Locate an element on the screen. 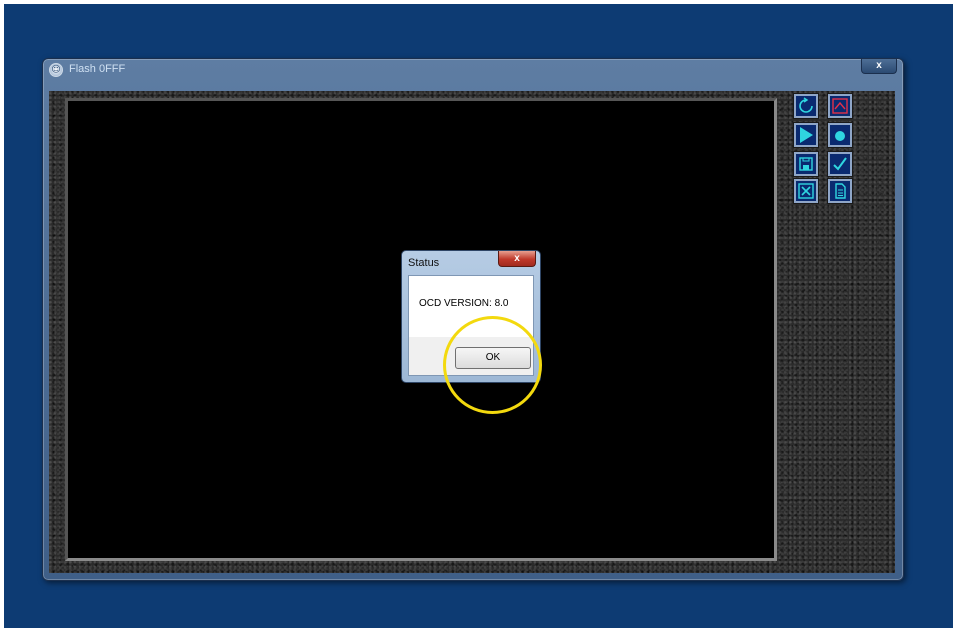  dialog-content: OCD VERSION: 8.0 is located at coordinates (471, 306).